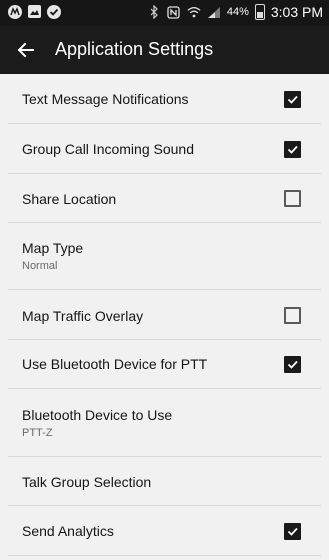 This screenshot has width=329, height=560. I want to click on setting-use-bluetooth-device-for-ptt: Use Bluetooth Device for PTT, so click(164, 364).